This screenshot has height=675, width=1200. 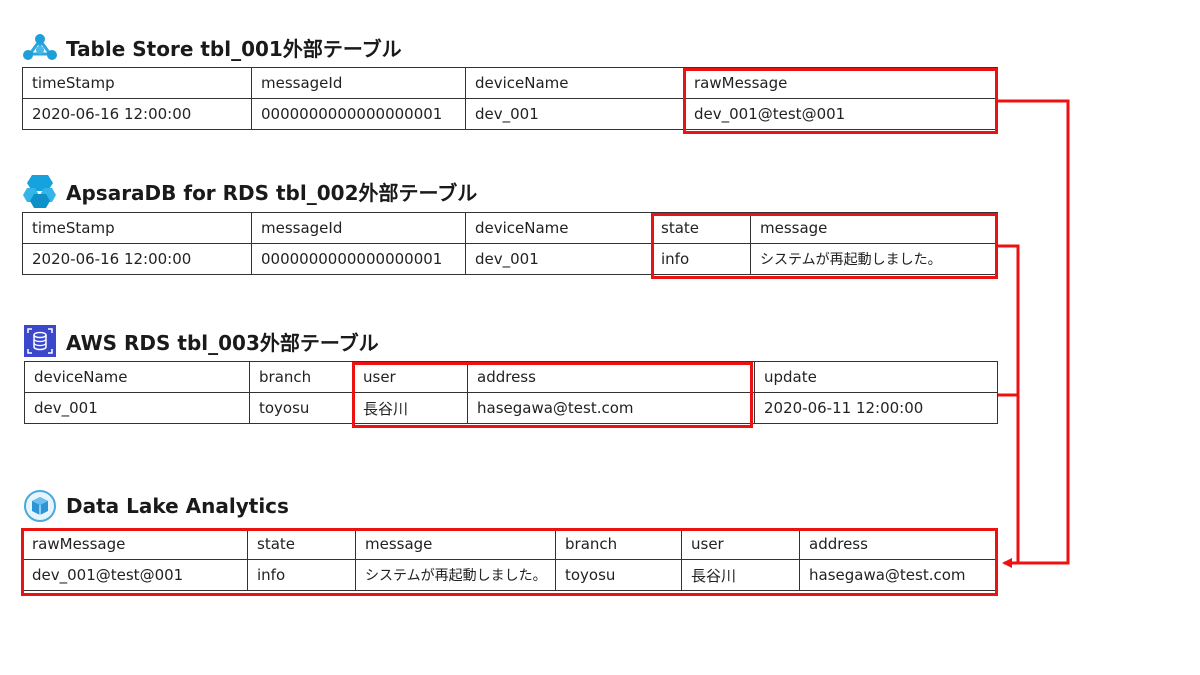 What do you see at coordinates (1009, 403) in the screenshot?
I see `connector-apsaradb` at bounding box center [1009, 403].